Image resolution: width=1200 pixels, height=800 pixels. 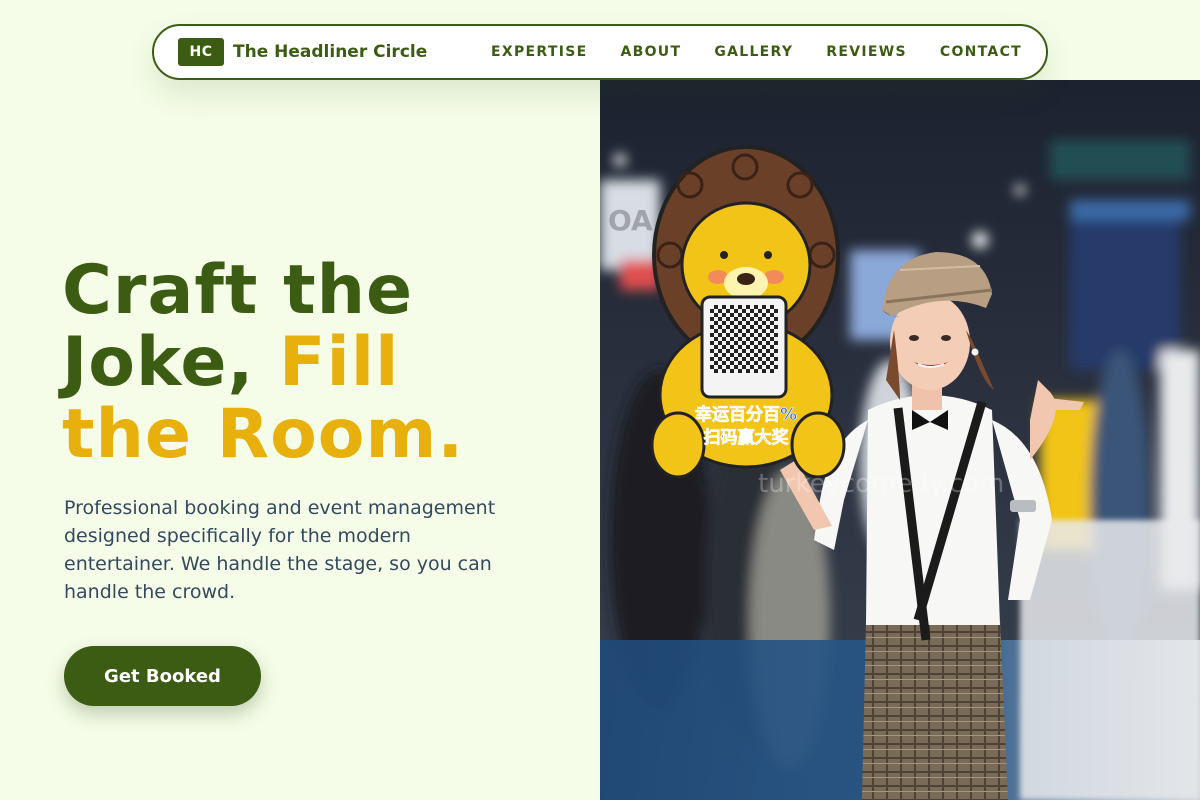 I want to click on nav-links: EXPERTISE ABOUT GALLERY REVIEWS CONTACT, so click(x=740, y=52).